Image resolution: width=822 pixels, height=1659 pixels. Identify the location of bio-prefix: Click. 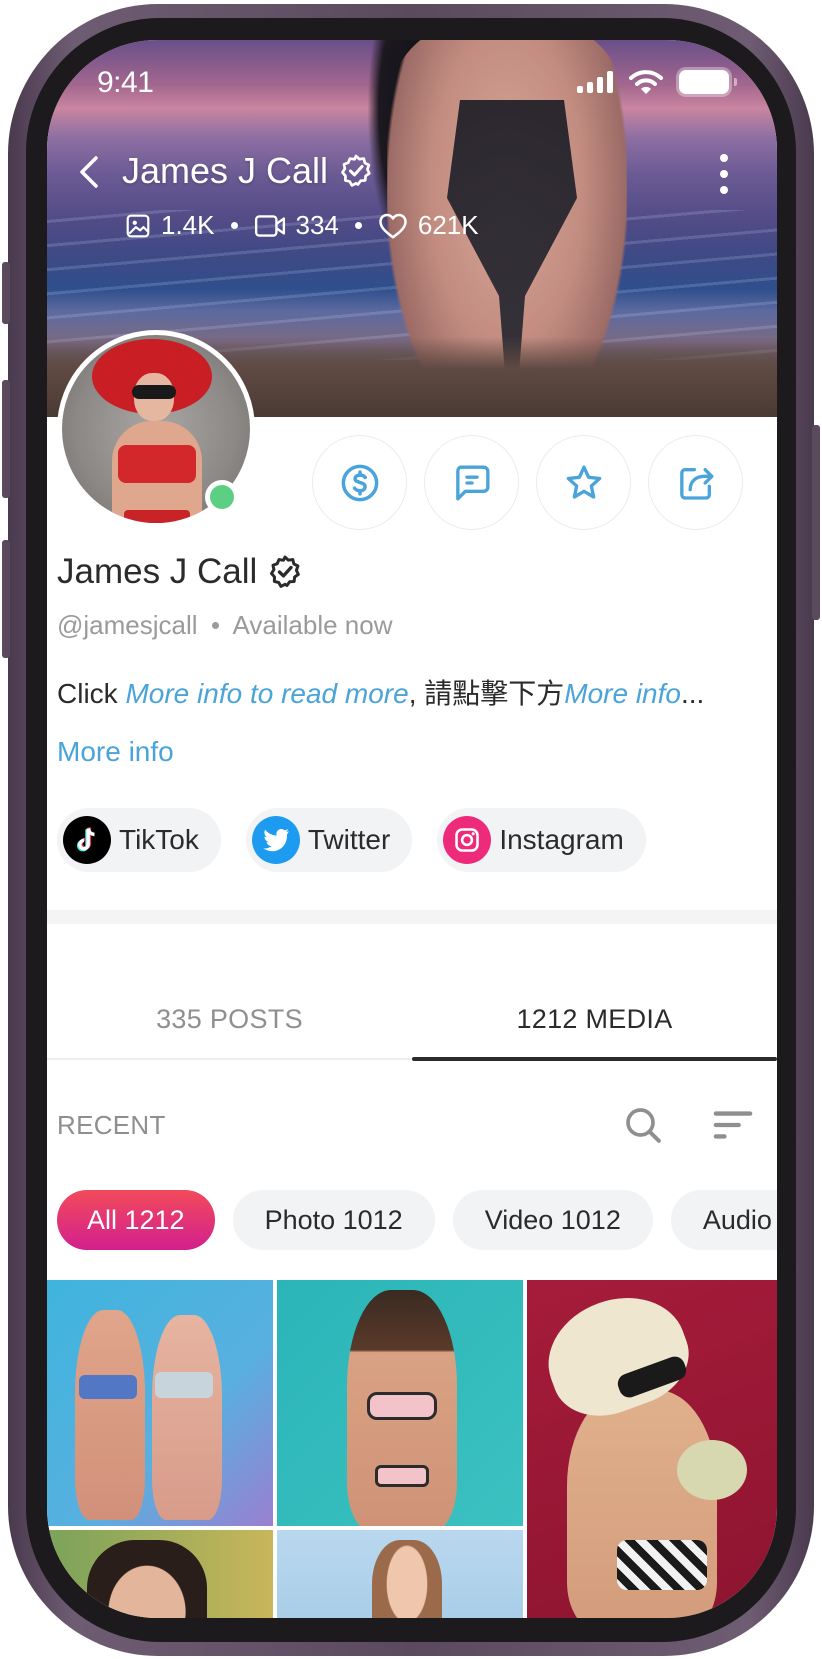
(91, 693).